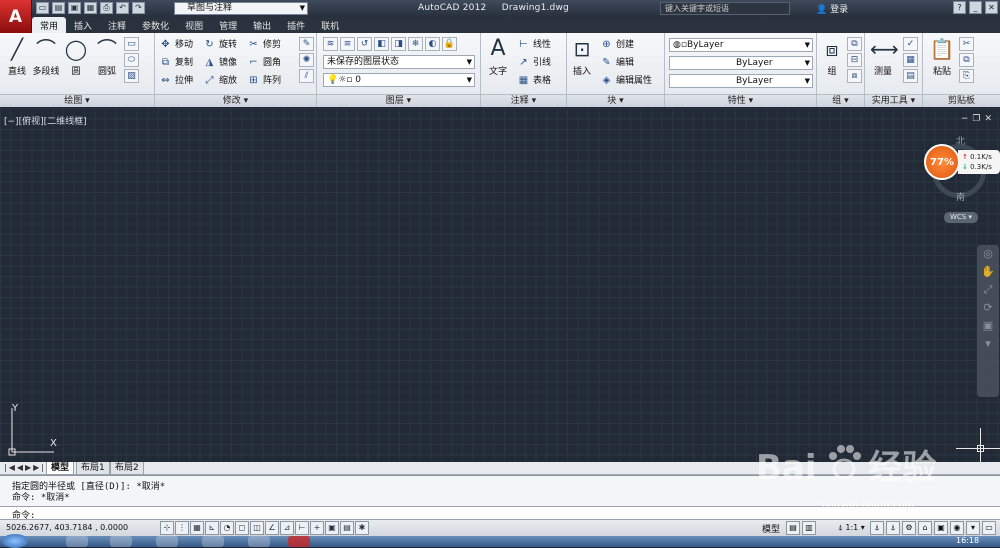  Describe the element at coordinates (399, 80) in the screenshot. I see `layer-select: 💡☼▫ 0 ▼` at that location.